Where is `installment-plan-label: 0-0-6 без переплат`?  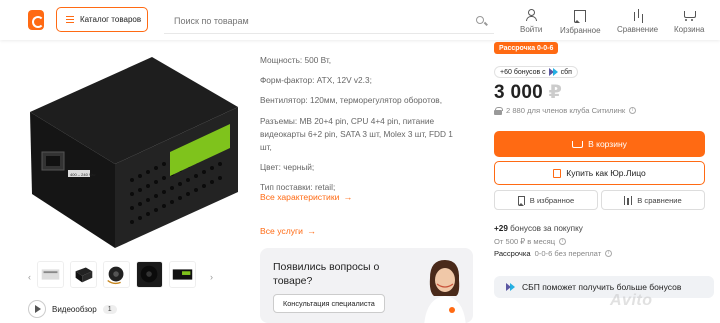 installment-plan-label: 0-0-6 без переплат is located at coordinates (568, 253).